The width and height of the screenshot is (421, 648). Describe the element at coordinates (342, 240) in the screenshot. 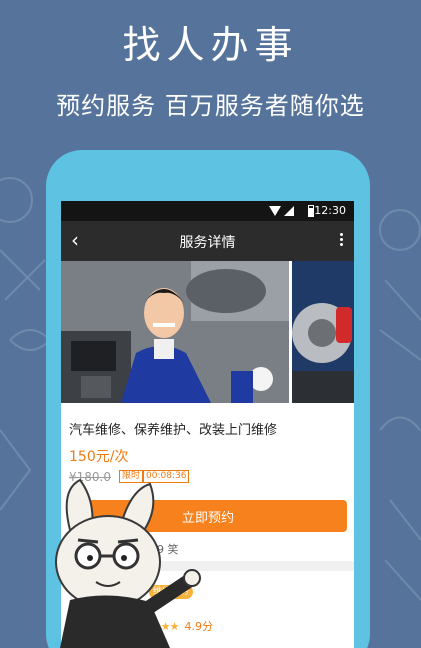

I see `more-options-icon` at that location.